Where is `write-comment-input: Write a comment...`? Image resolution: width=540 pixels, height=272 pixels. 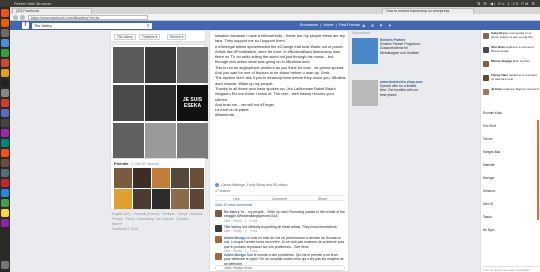
write-comment-input: Write a comment... is located at coordinates (280, 268).